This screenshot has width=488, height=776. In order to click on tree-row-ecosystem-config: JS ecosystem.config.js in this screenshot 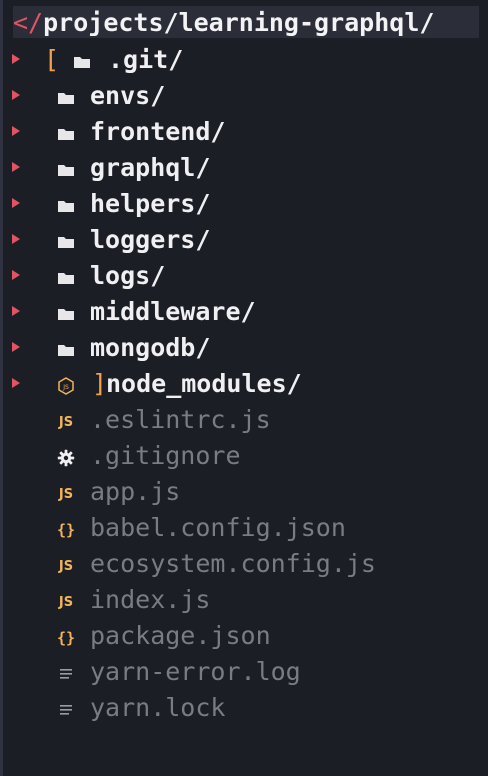, I will do `click(239, 566)`.